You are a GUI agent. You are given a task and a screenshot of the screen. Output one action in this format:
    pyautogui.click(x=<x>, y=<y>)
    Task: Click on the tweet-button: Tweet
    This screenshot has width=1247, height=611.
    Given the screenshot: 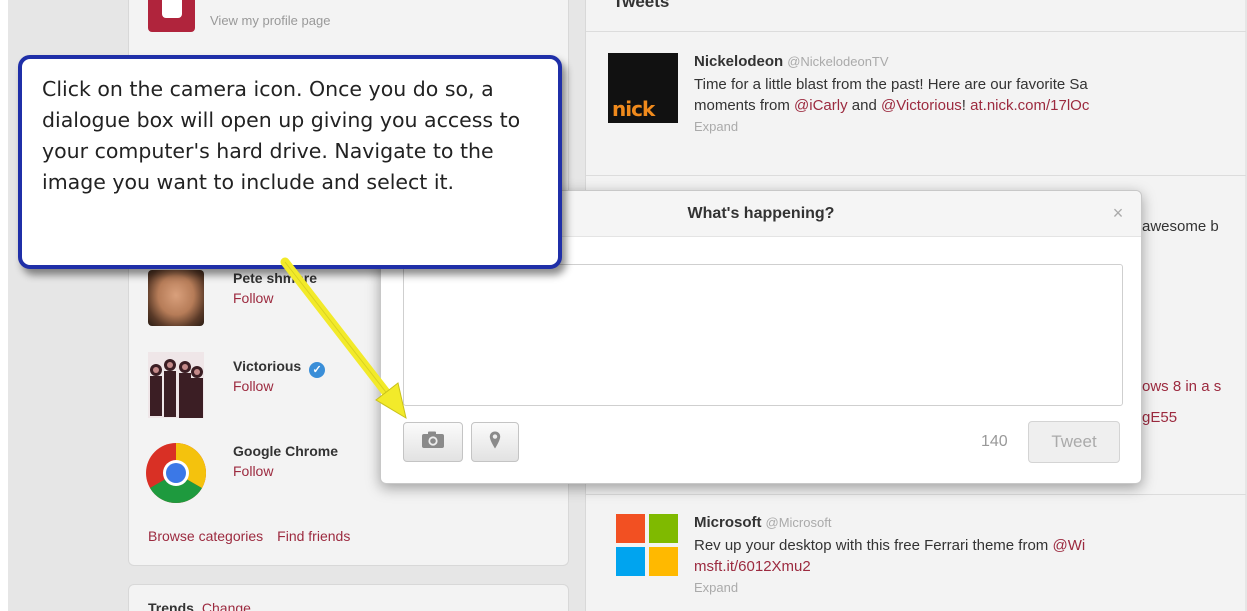 What is the action you would take?
    pyautogui.click(x=1074, y=442)
    